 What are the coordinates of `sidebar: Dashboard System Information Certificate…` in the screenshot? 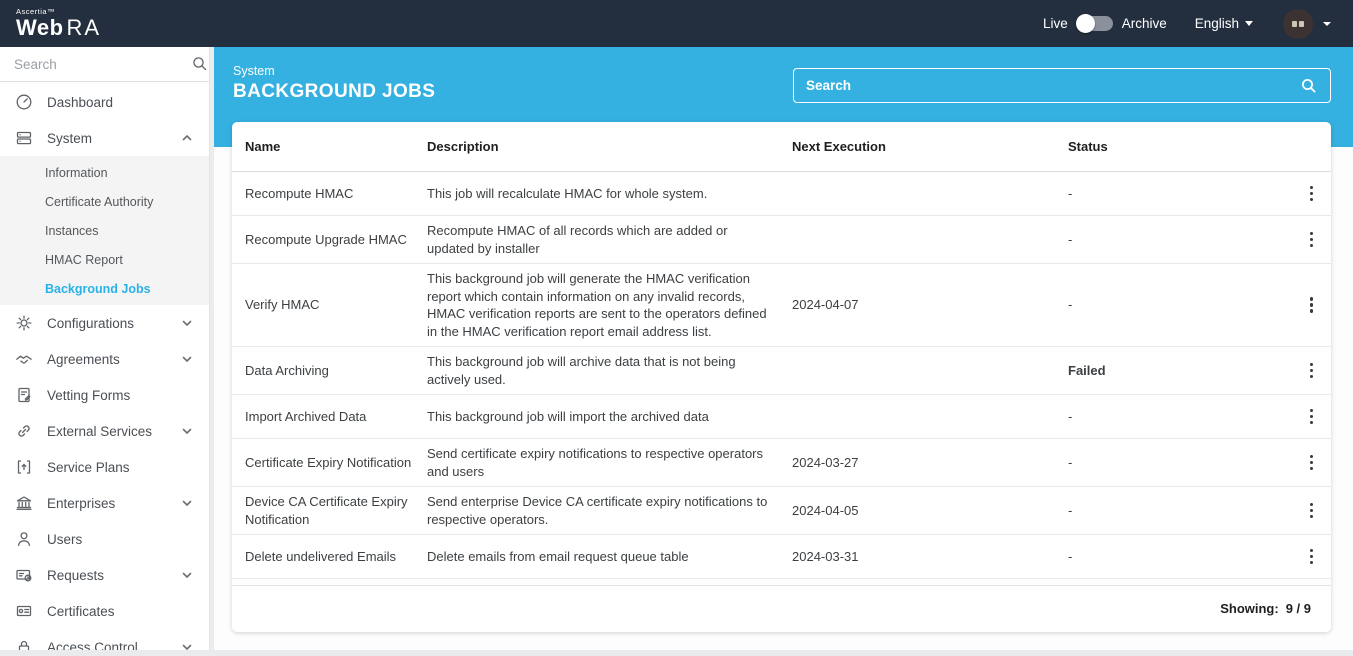 It's located at (105, 351).